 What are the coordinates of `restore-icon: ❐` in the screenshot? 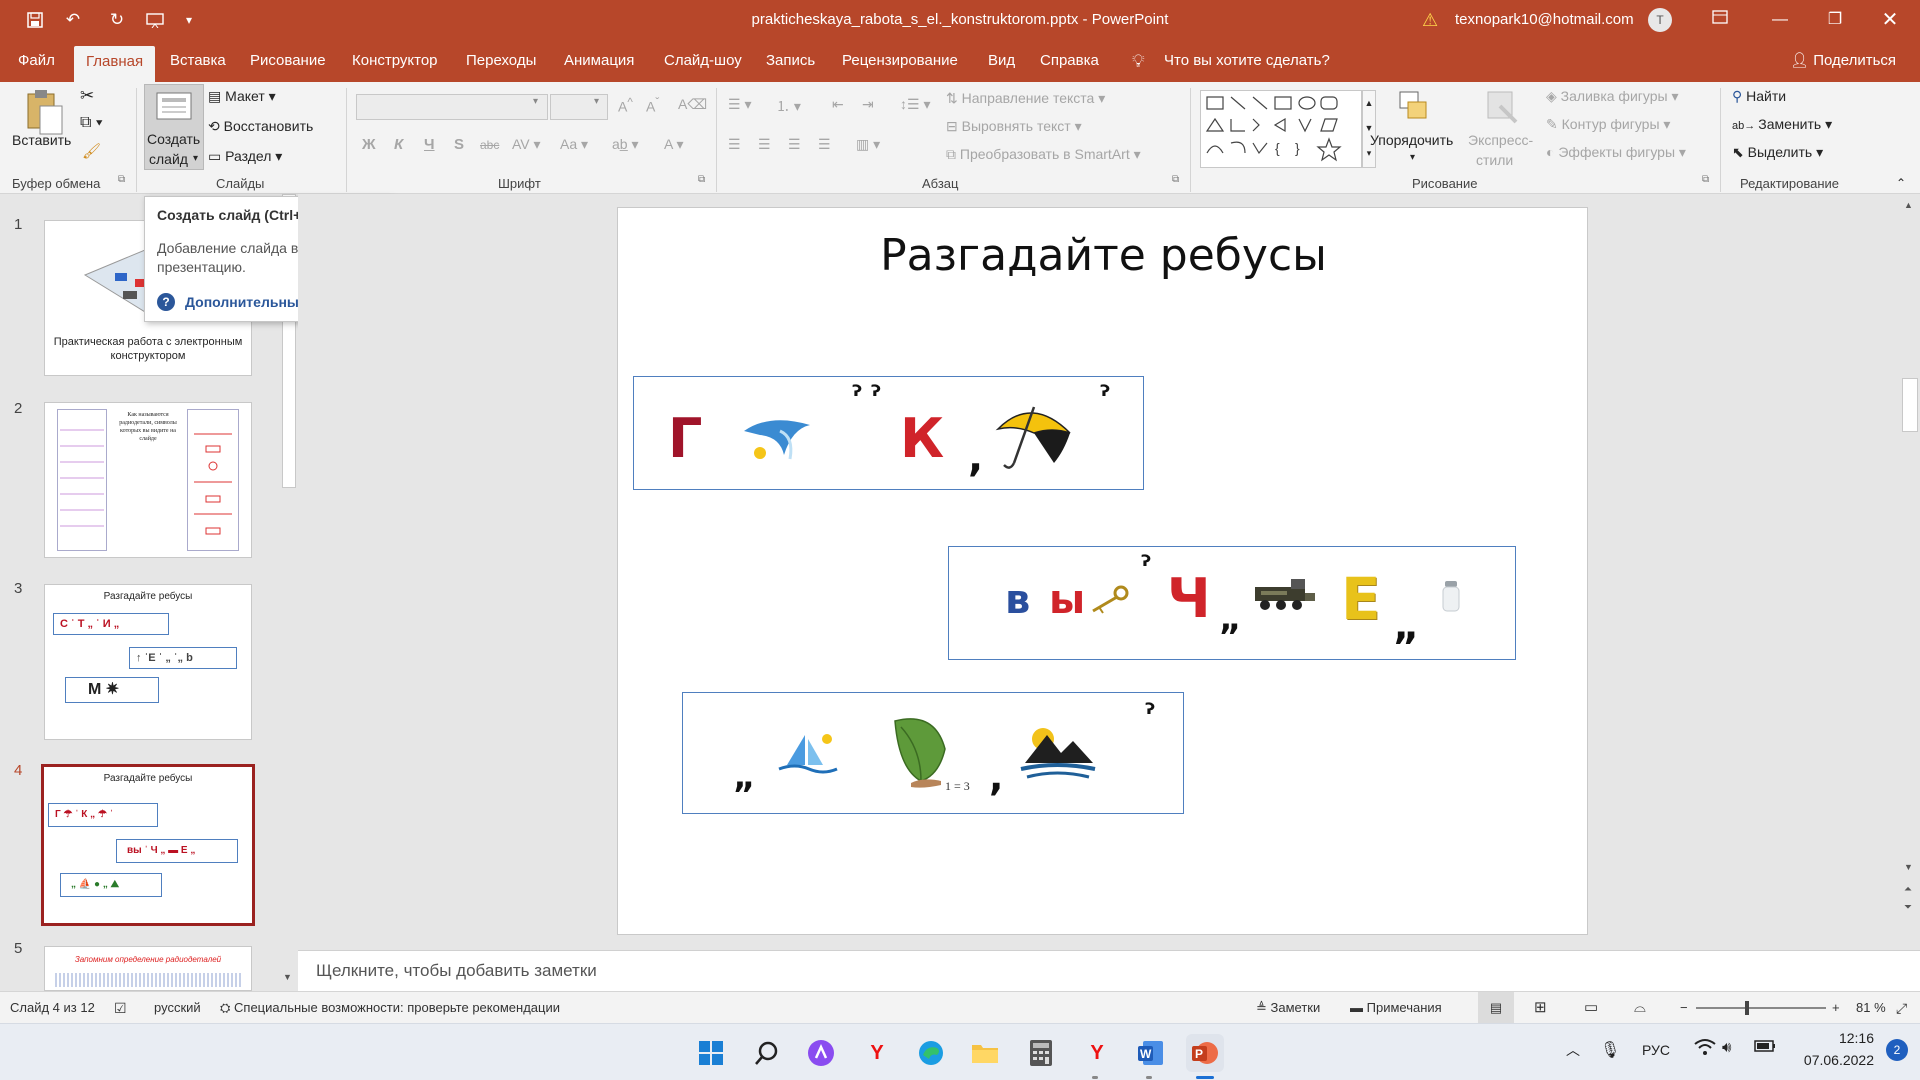 It's located at (1835, 20).